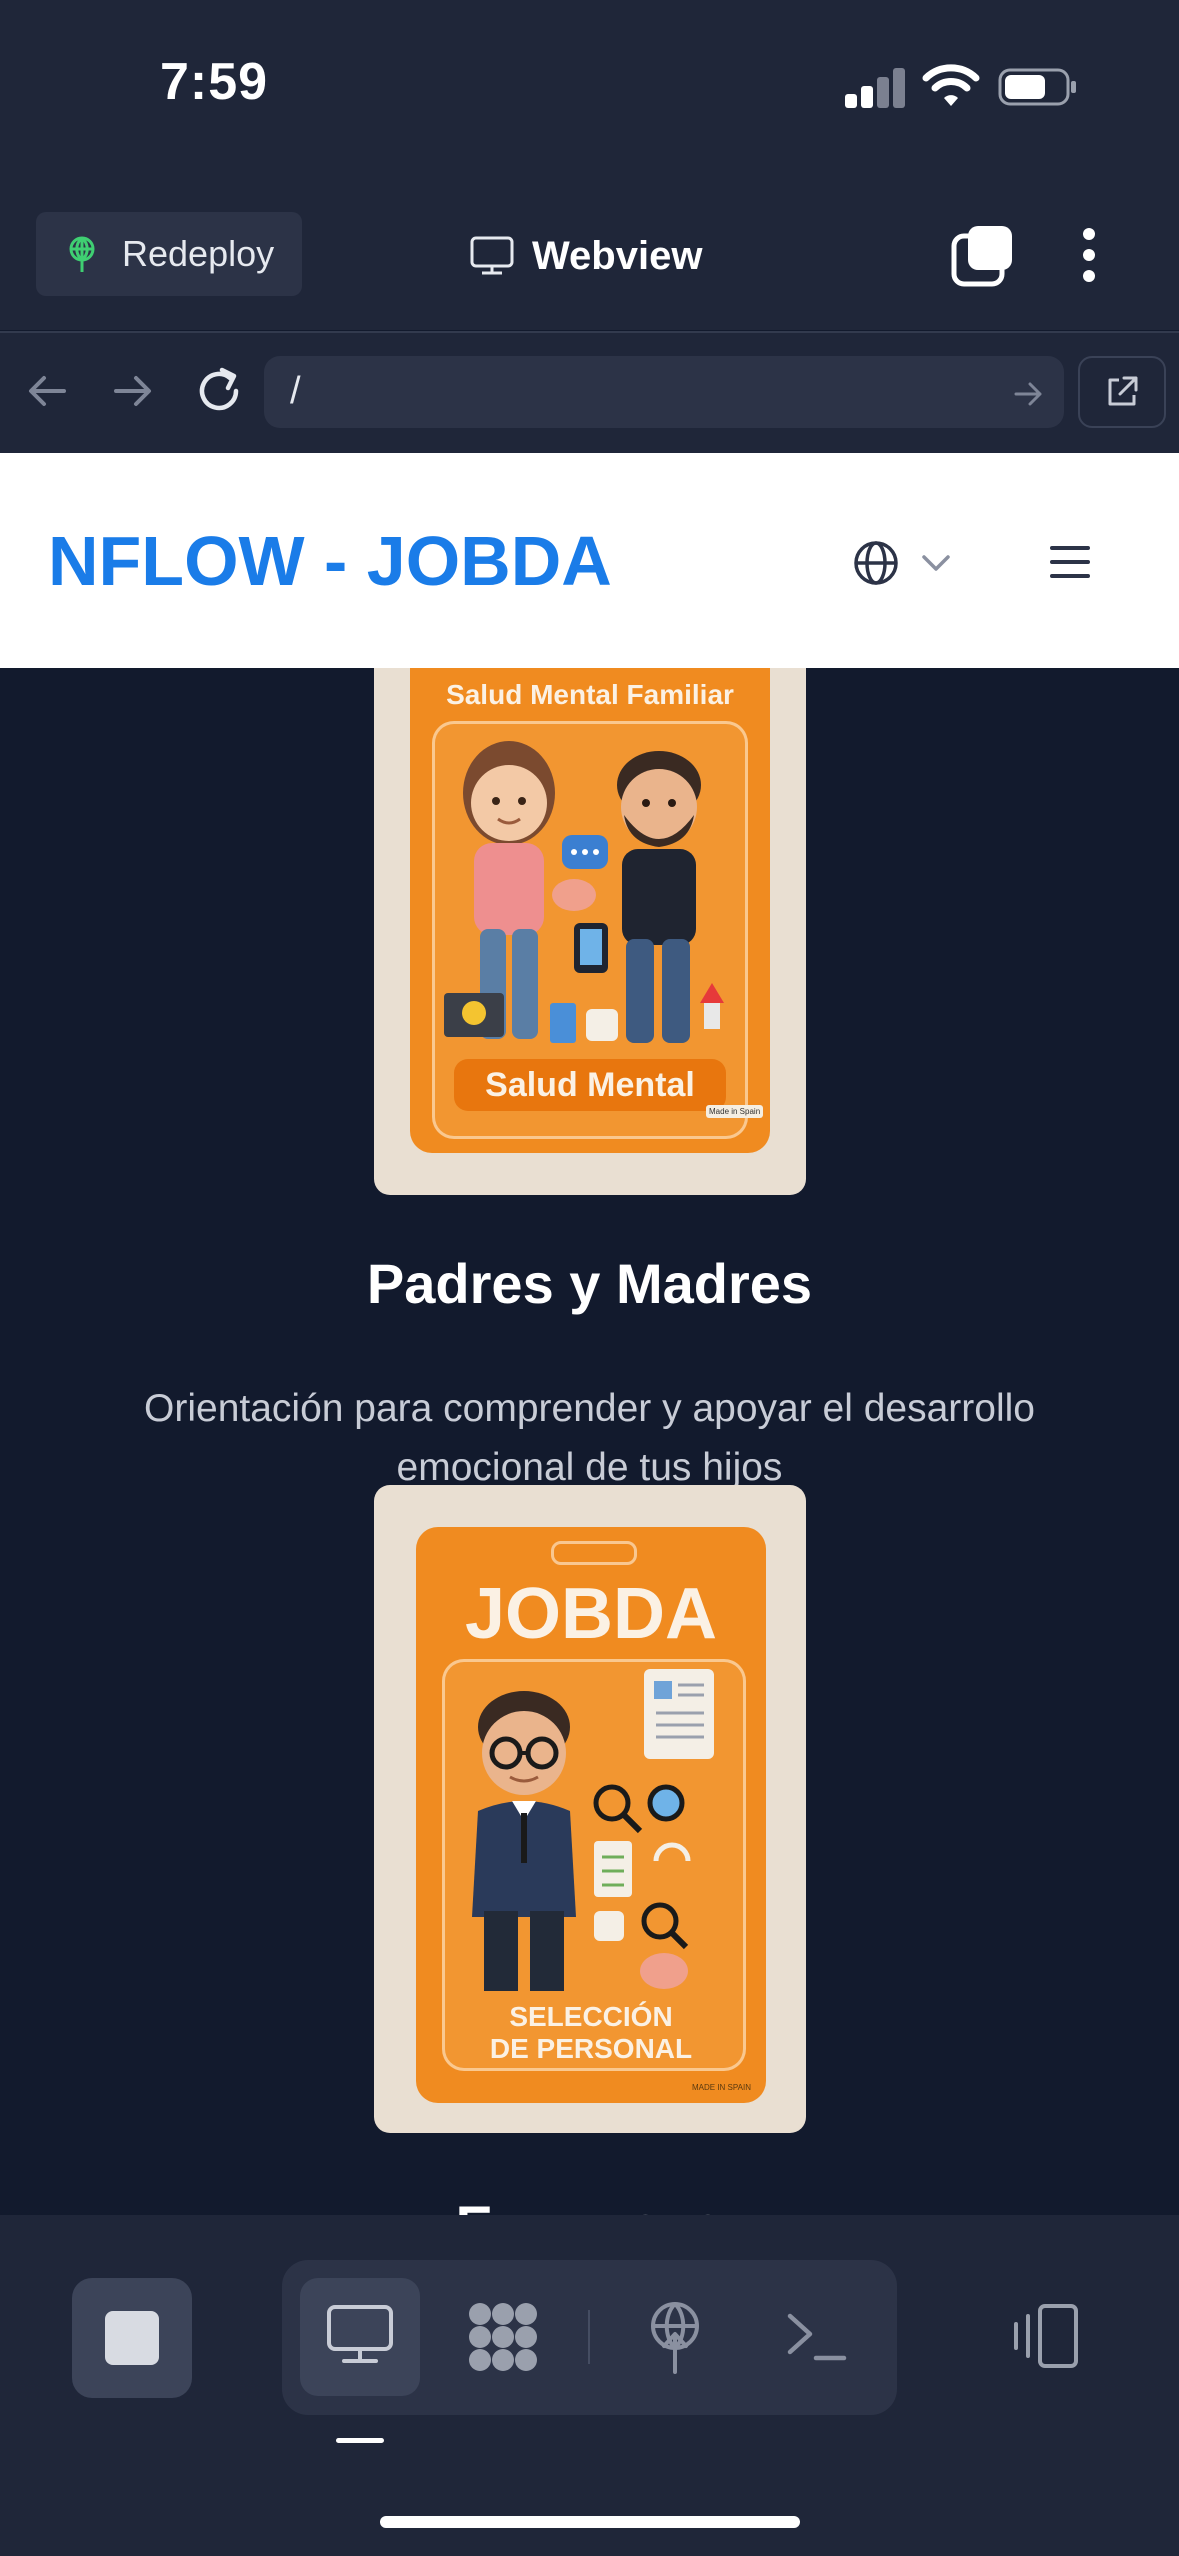  What do you see at coordinates (360, 2334) in the screenshot?
I see `webview-tool-icon` at bounding box center [360, 2334].